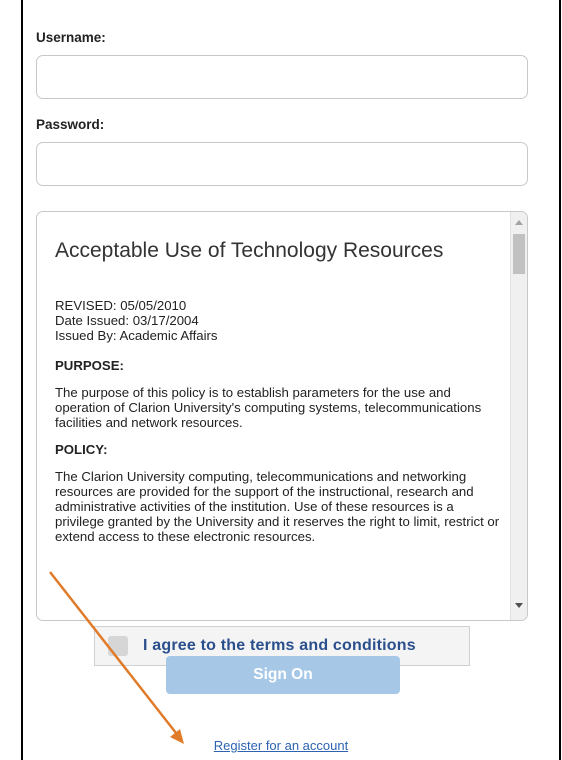 Image resolution: width=562 pixels, height=760 pixels. I want to click on terms-title: Acceptable Use of Technology Resources, so click(249, 250).